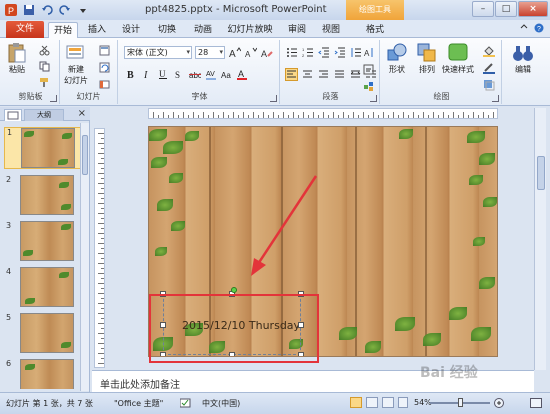 The image size is (550, 414). I want to click on drawing-launcher-icon, so click(495, 98).